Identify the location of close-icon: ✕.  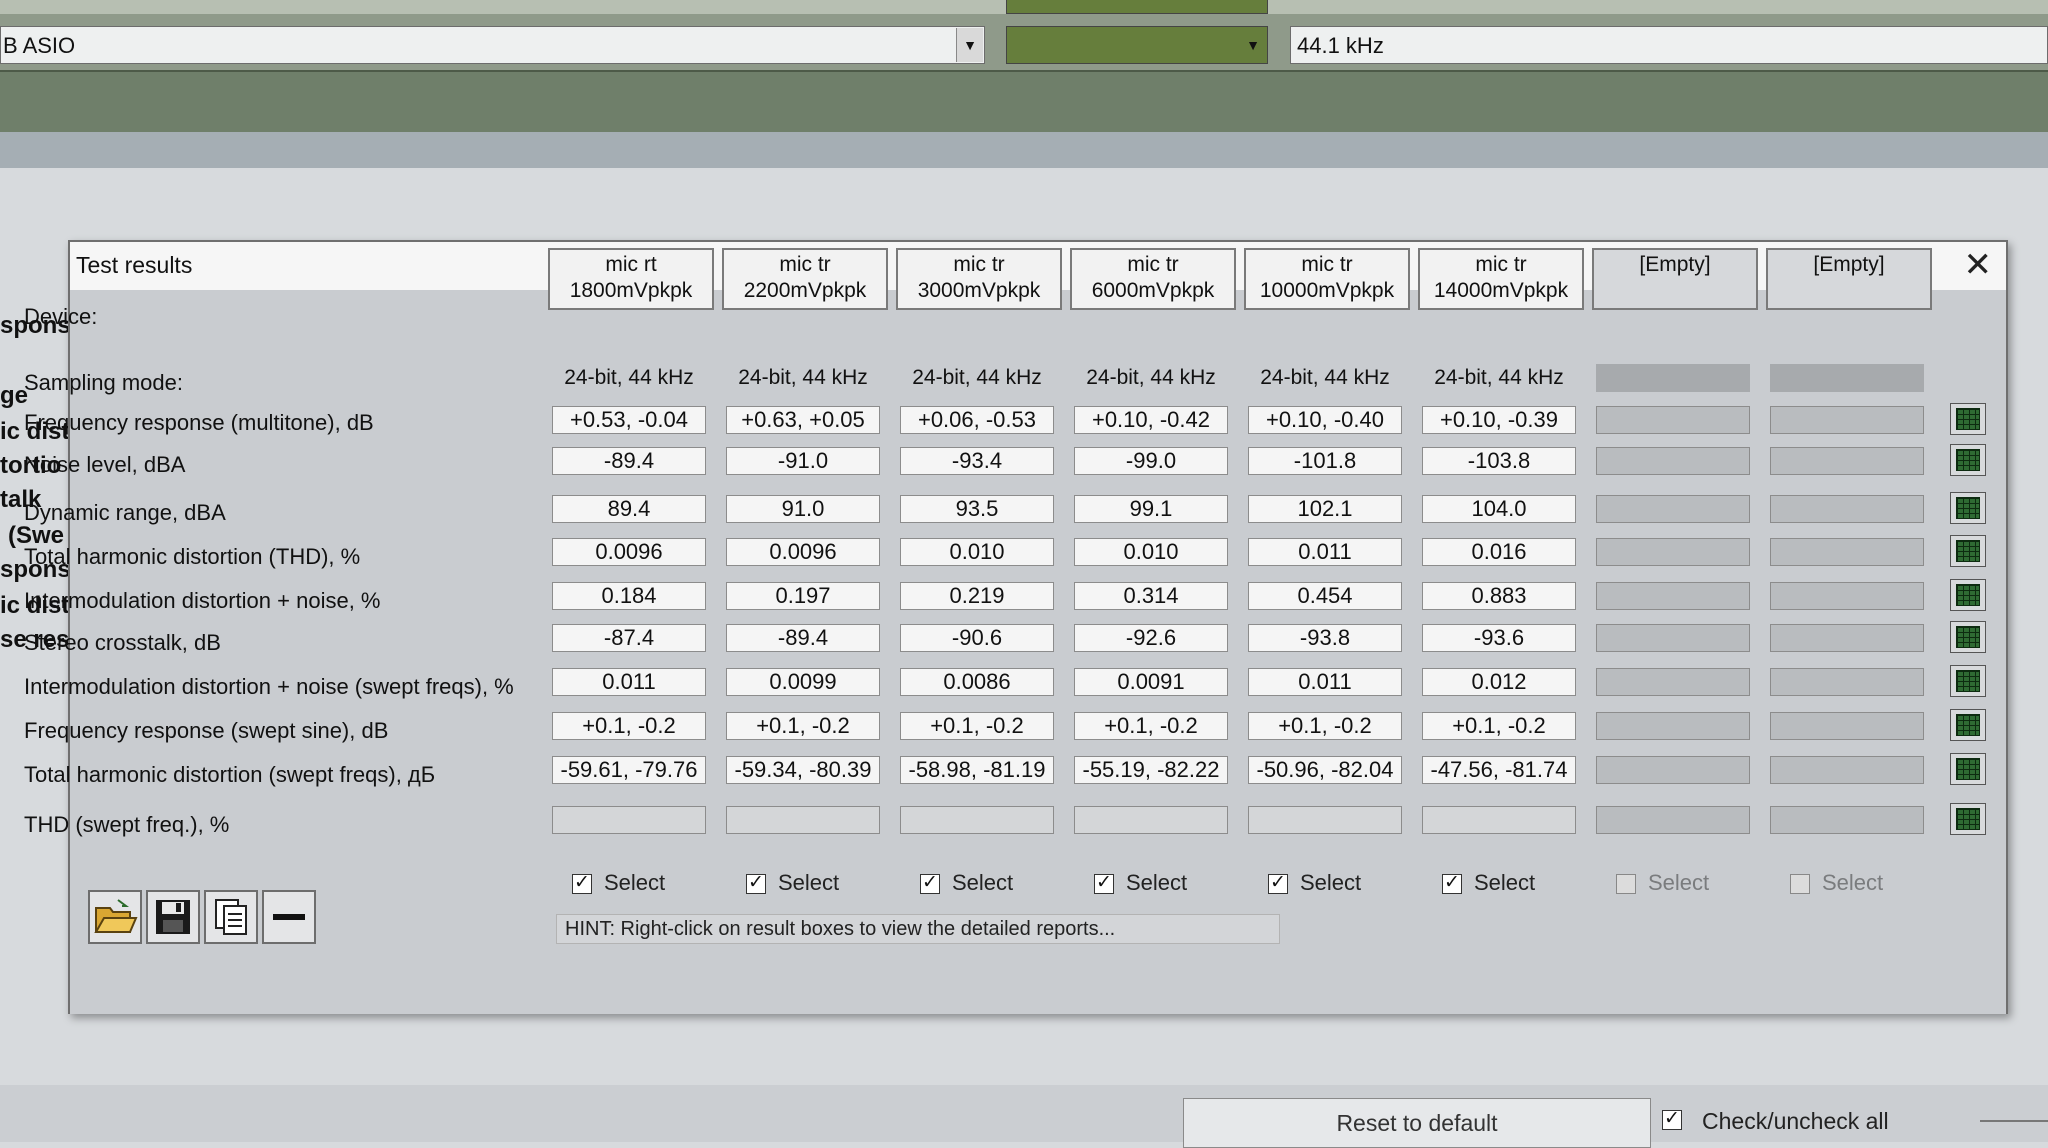
(1978, 265).